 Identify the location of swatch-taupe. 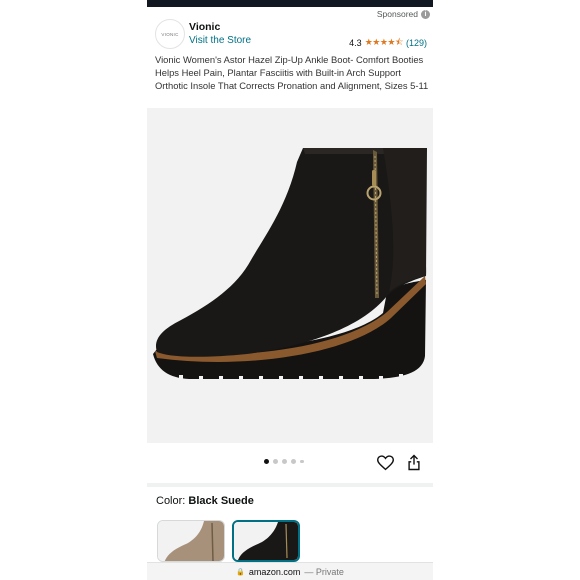
(191, 541).